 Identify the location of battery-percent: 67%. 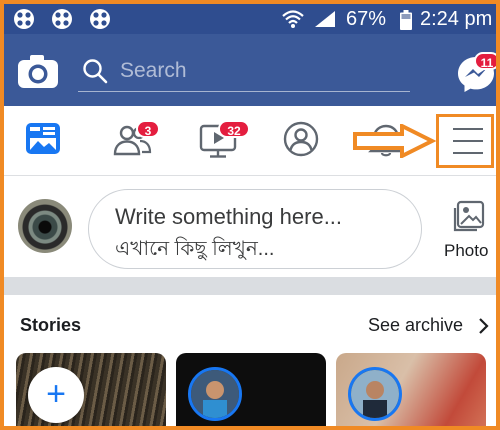
(366, 19).